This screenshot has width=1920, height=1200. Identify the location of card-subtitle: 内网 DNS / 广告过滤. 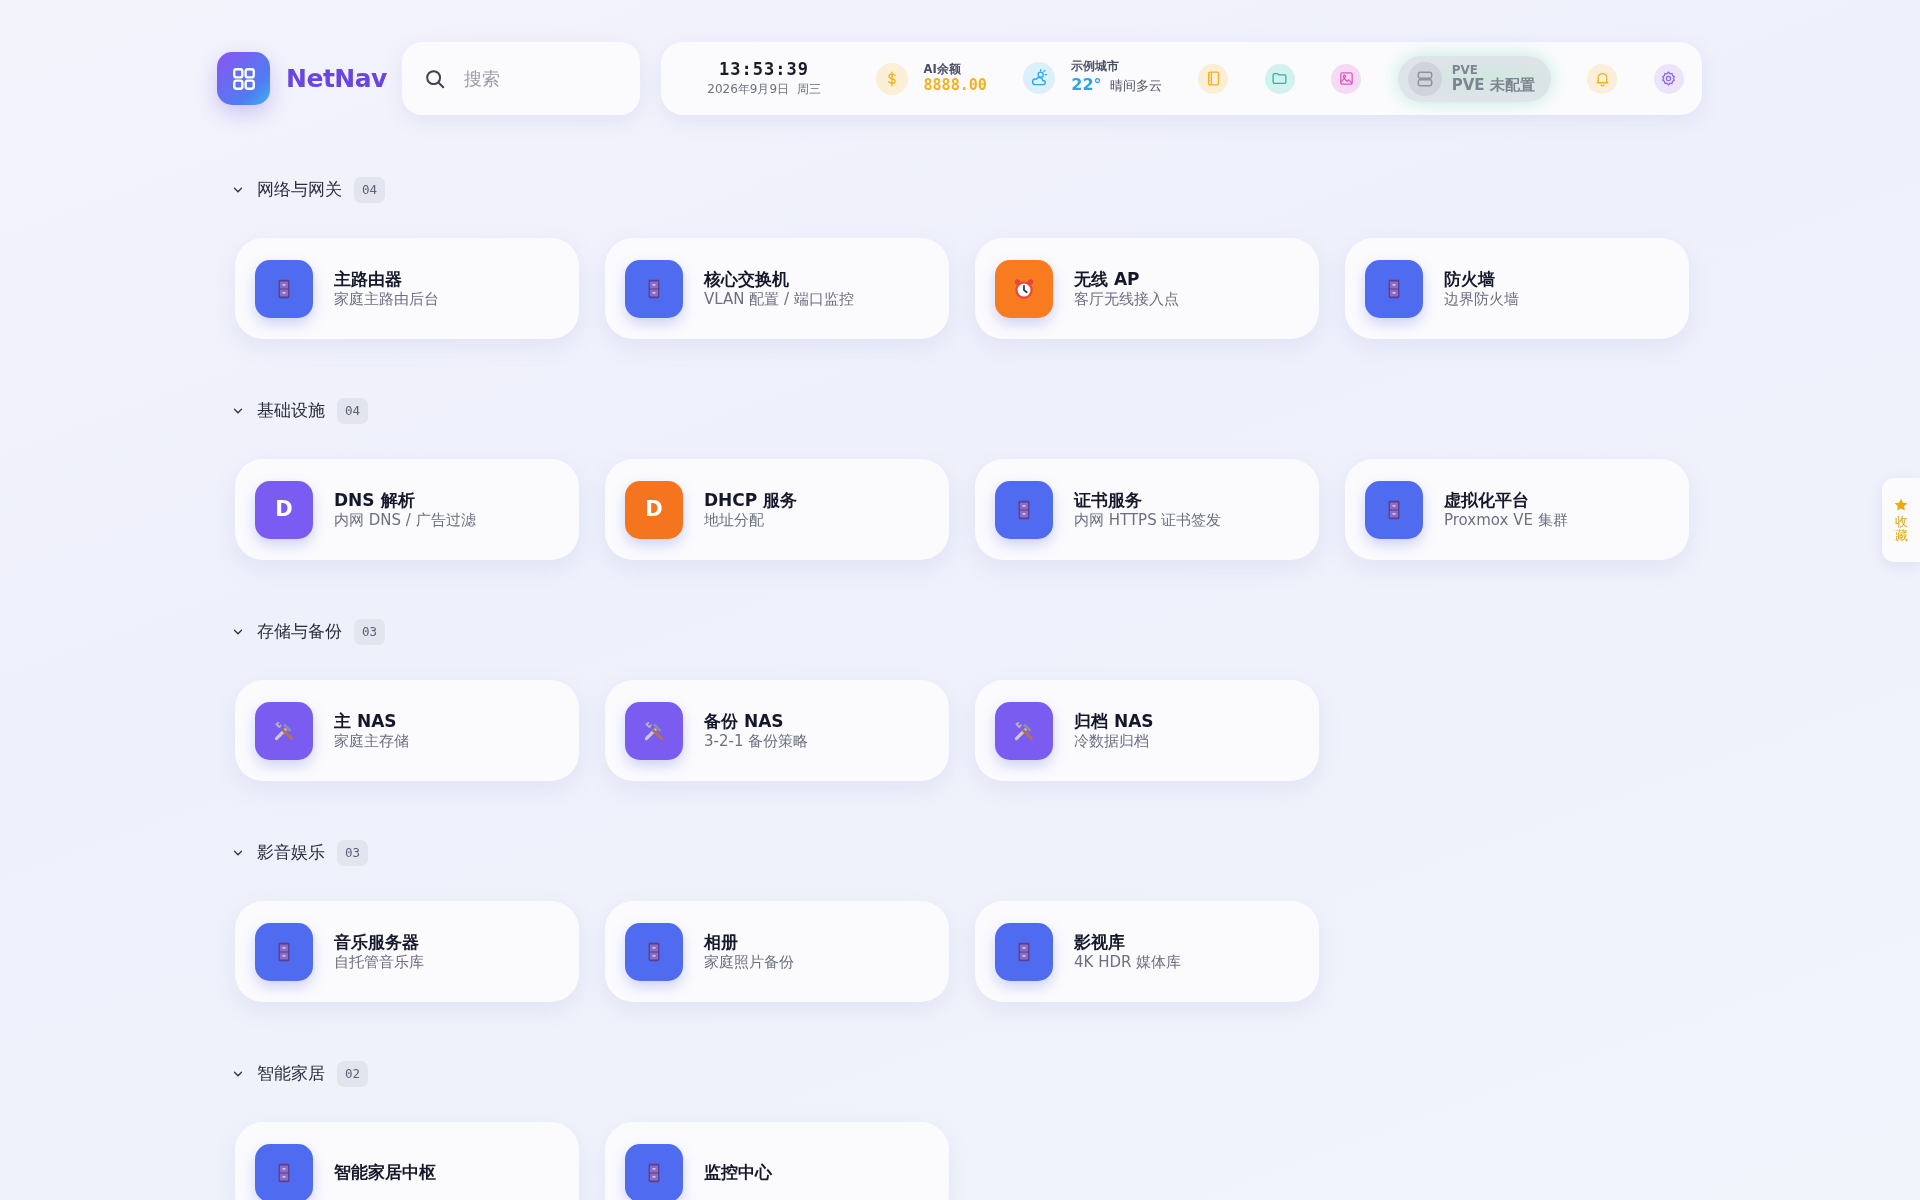
(405, 520).